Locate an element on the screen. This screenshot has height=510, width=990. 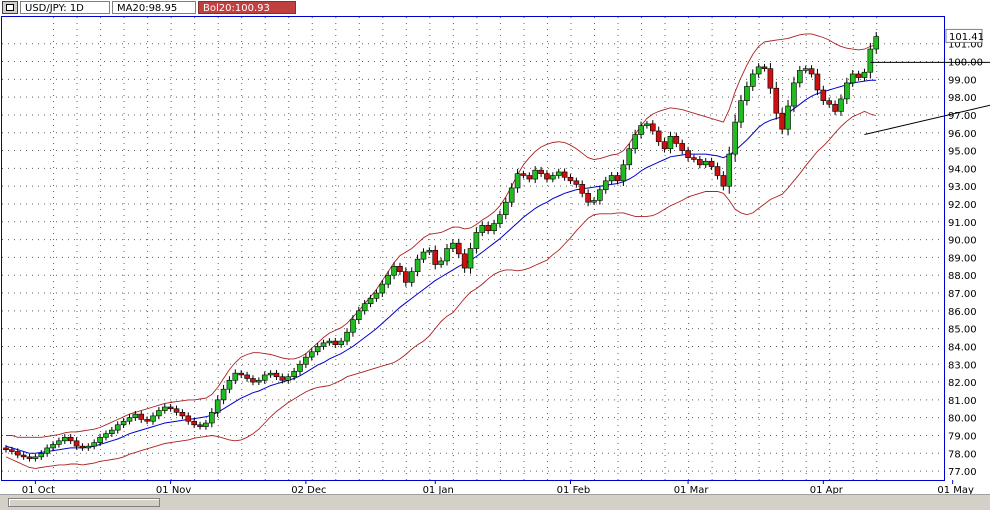
x-tick-label: 01 Jan is located at coordinates (438, 489).